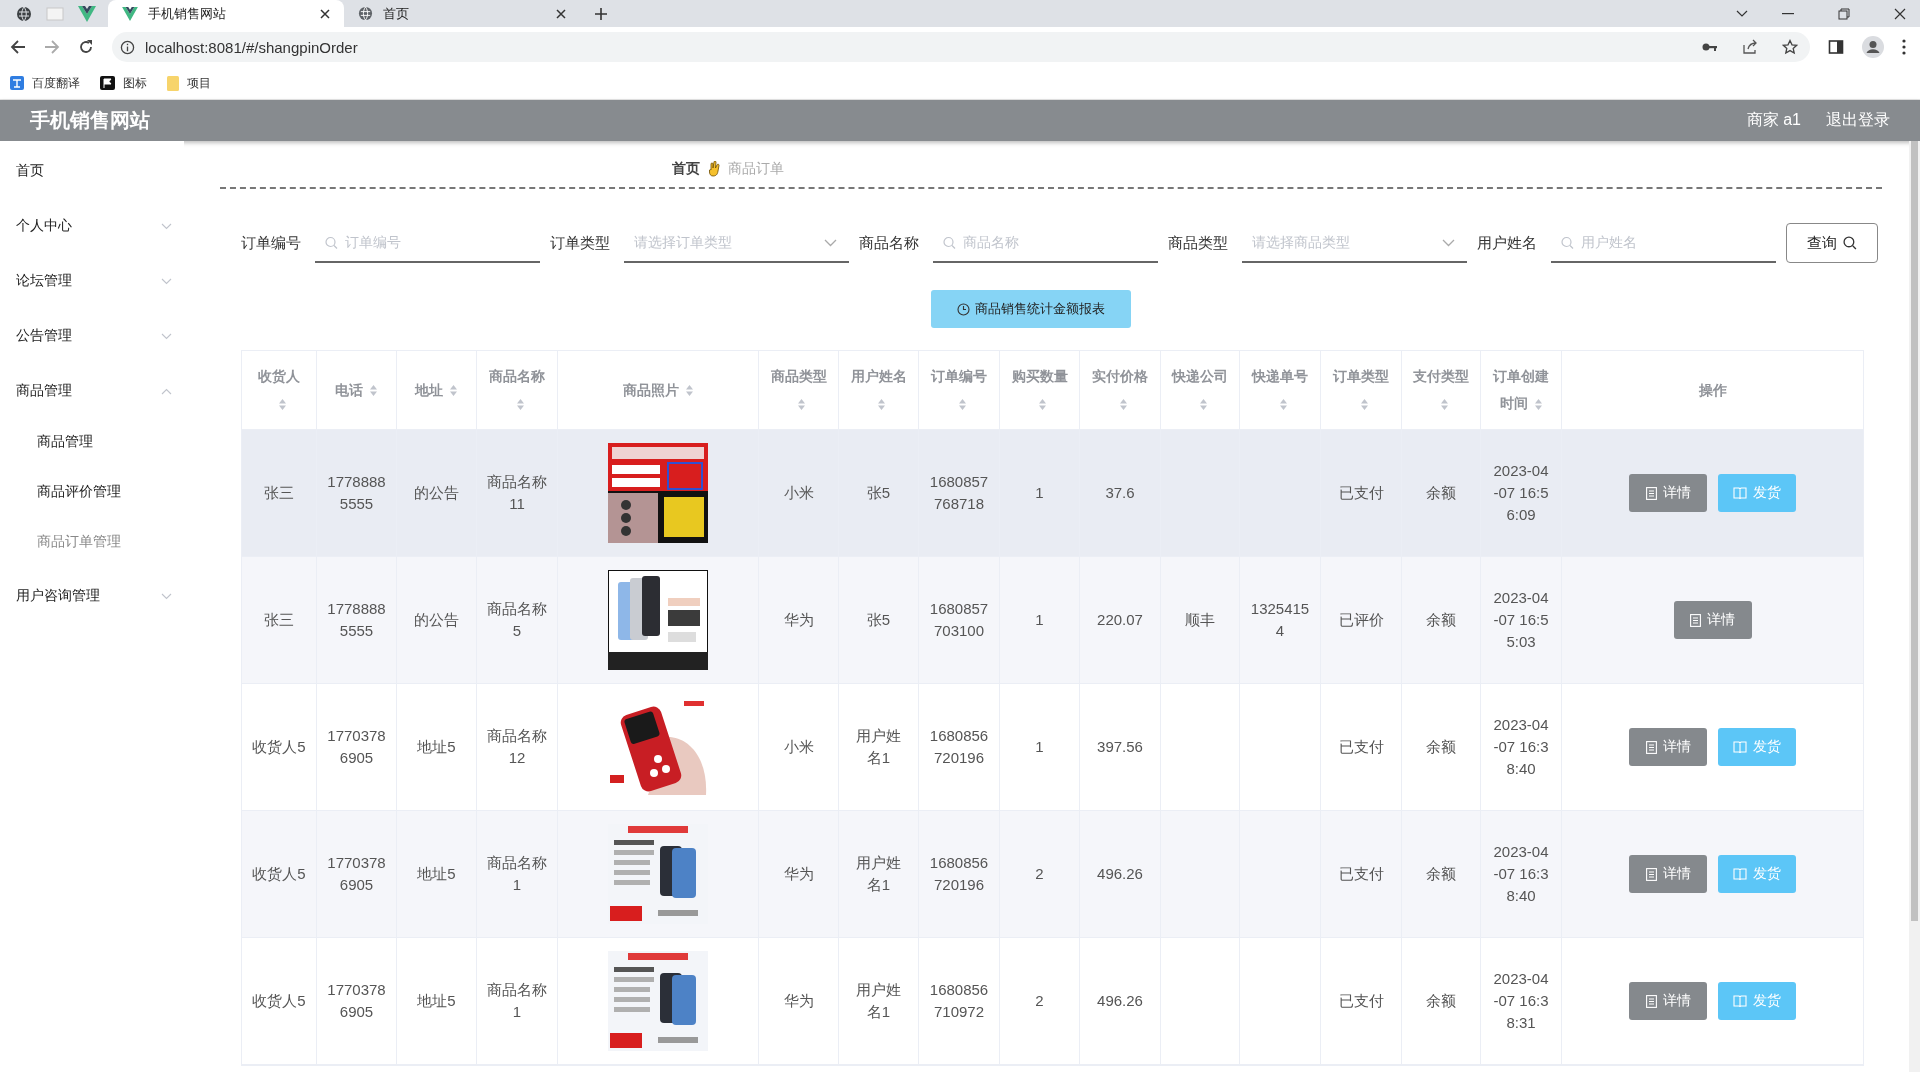 Image resolution: width=1920 pixels, height=1072 pixels. I want to click on search-icon, so click(1567, 243).